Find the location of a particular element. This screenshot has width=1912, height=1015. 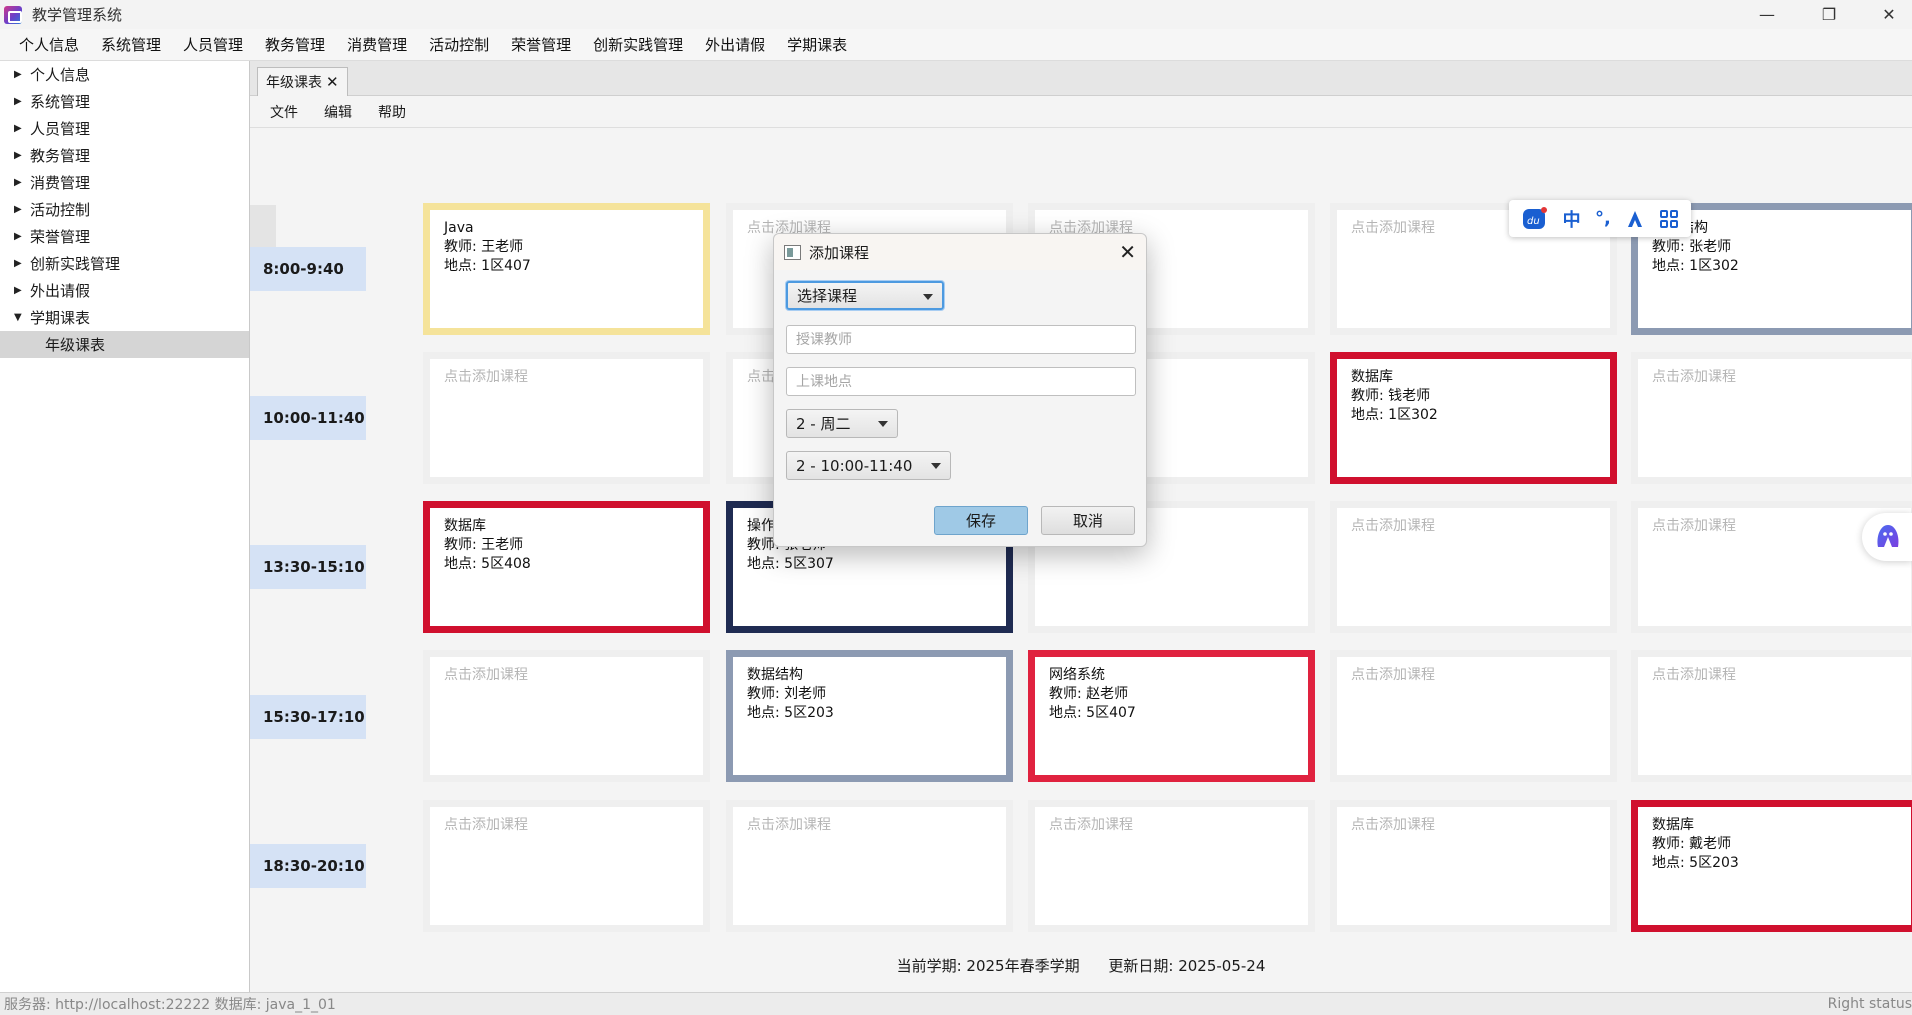

course-cell: 网络系统教师: 赵老师 地点: 5区407 is located at coordinates (1171, 716).